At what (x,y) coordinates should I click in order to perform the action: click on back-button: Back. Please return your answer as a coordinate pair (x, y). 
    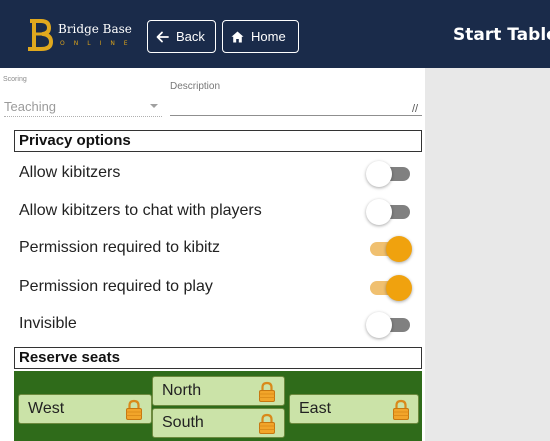
    Looking at the image, I should click on (181, 36).